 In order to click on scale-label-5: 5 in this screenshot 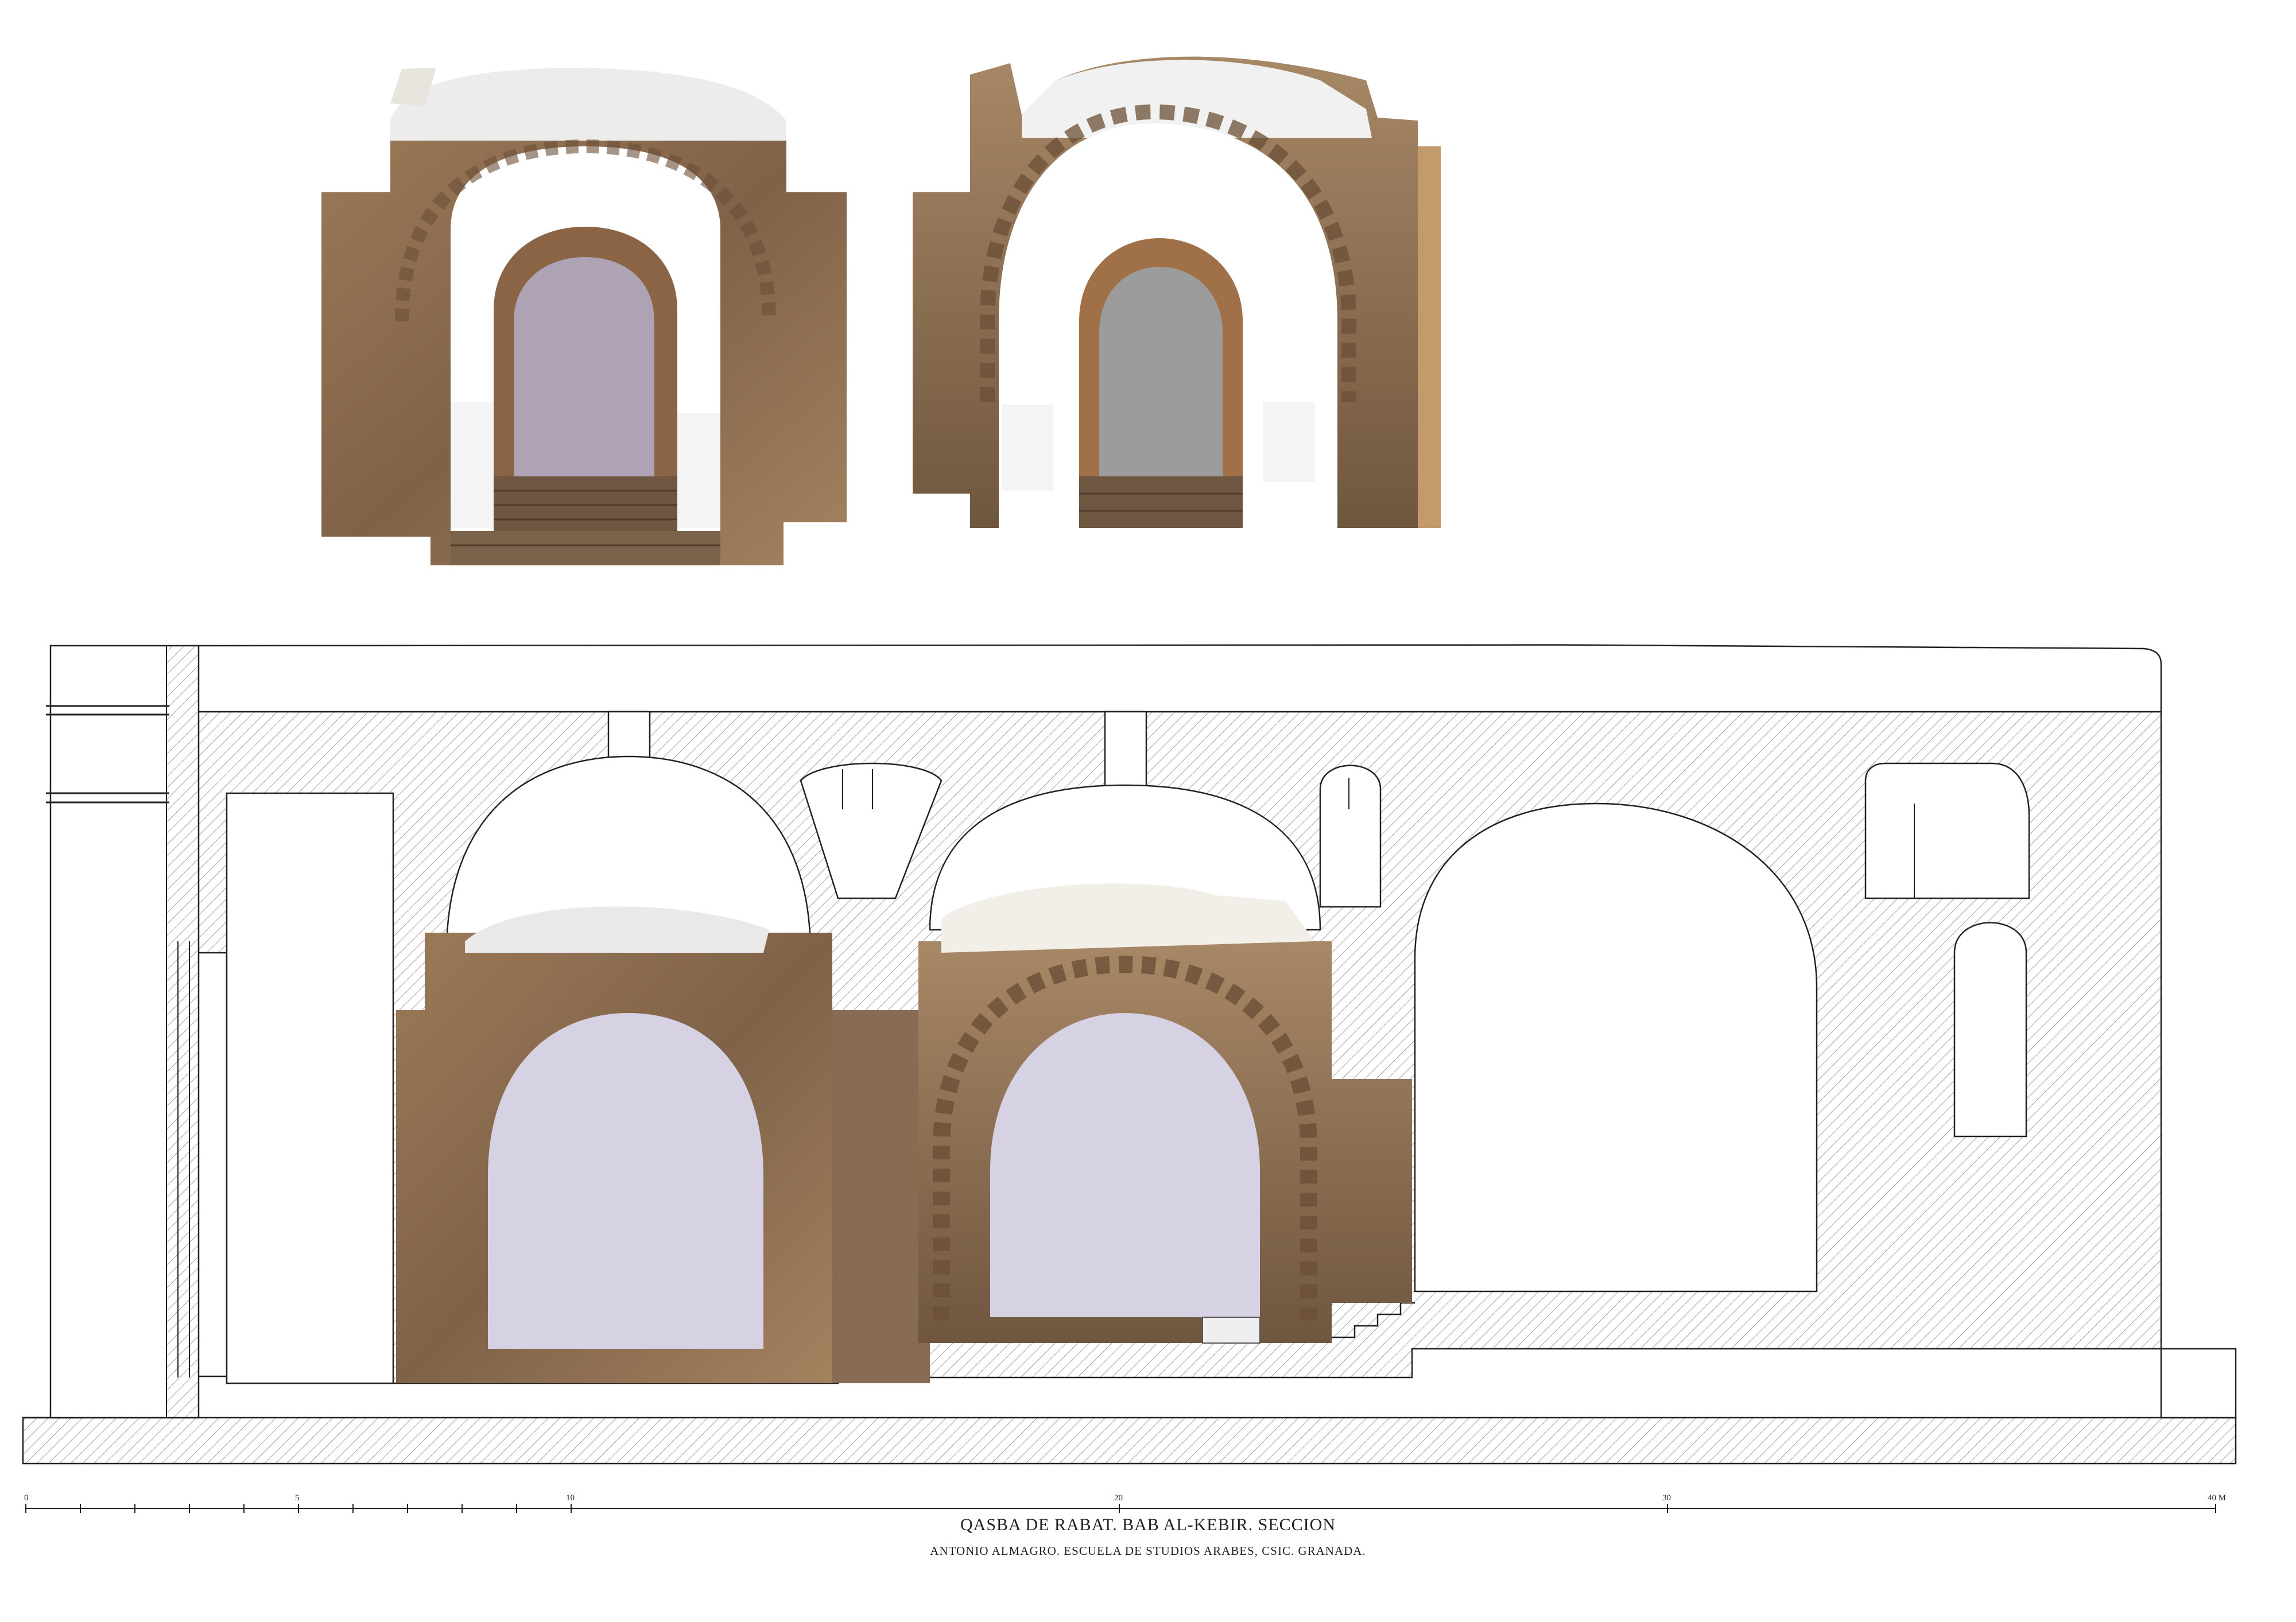, I will do `click(297, 1498)`.